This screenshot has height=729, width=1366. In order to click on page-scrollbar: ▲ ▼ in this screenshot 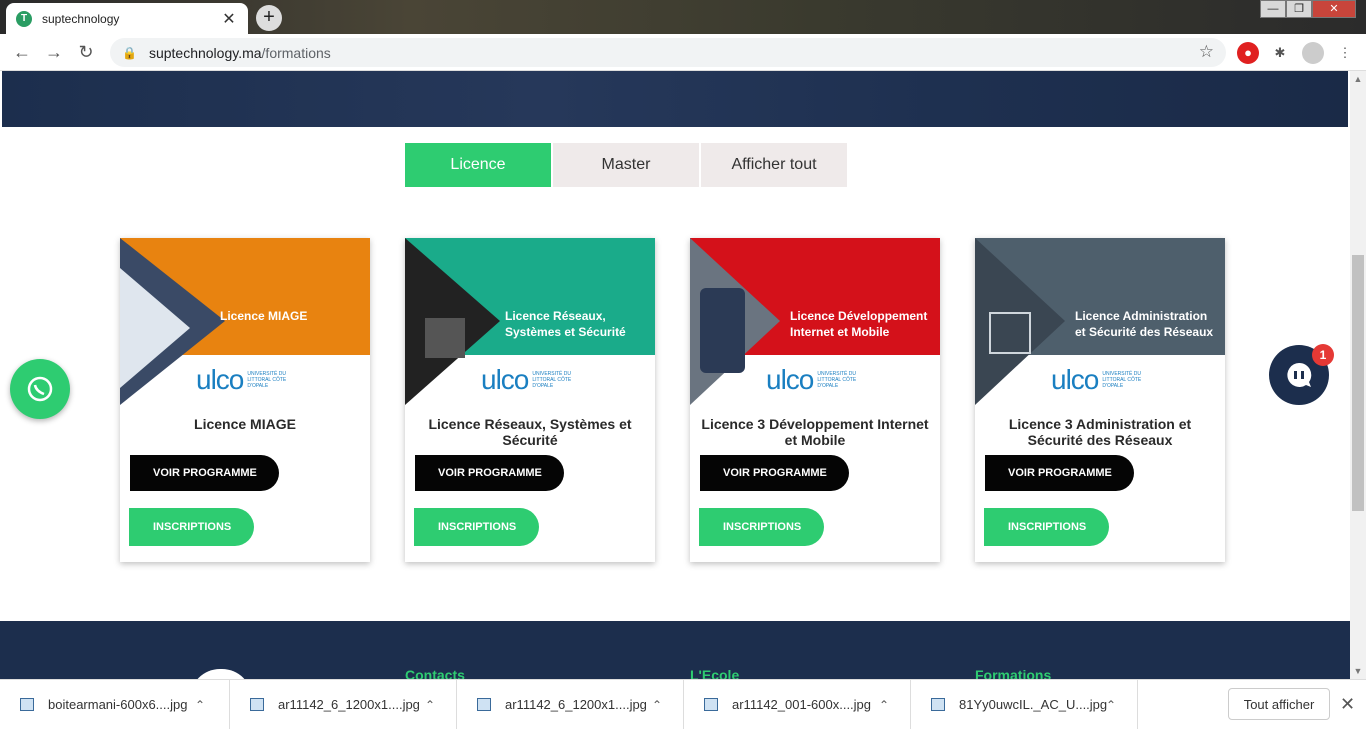, I will do `click(1358, 375)`.